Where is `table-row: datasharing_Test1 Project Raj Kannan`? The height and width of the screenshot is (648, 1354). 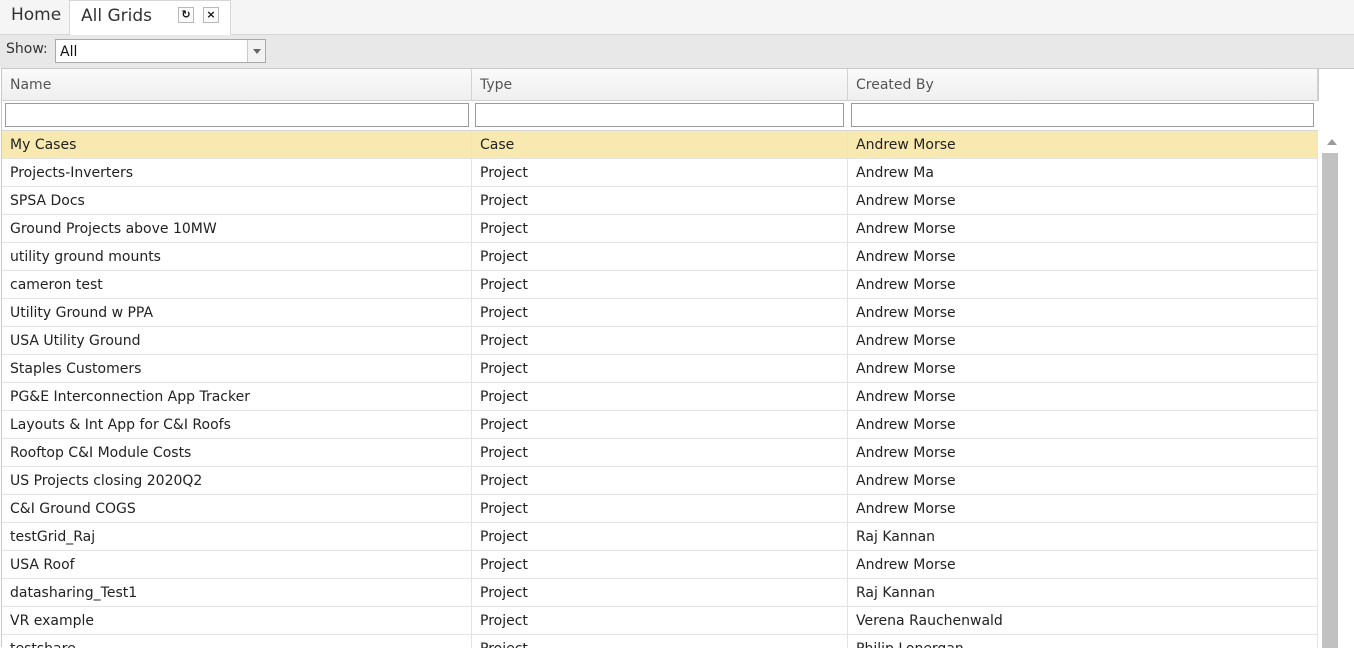 table-row: datasharing_Test1 Project Raj Kannan is located at coordinates (660, 593).